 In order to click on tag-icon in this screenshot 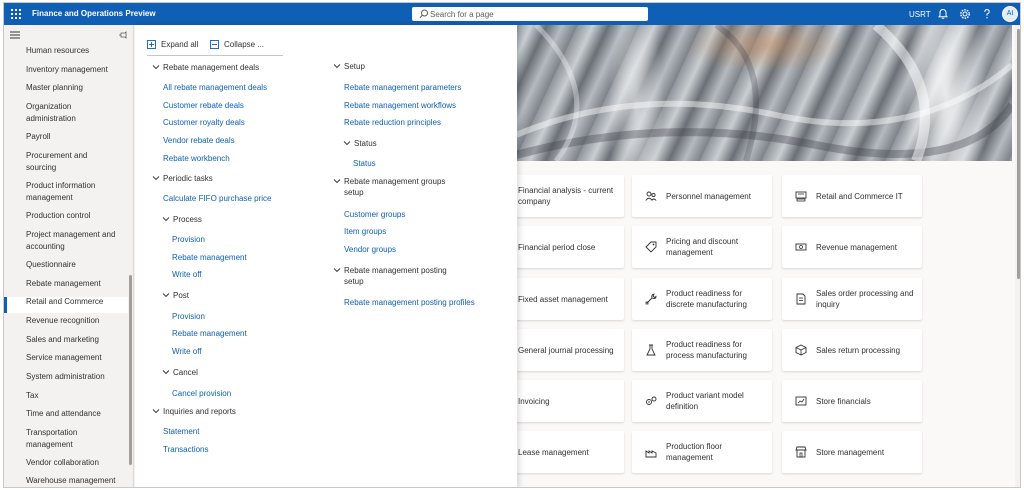, I will do `click(651, 247)`.